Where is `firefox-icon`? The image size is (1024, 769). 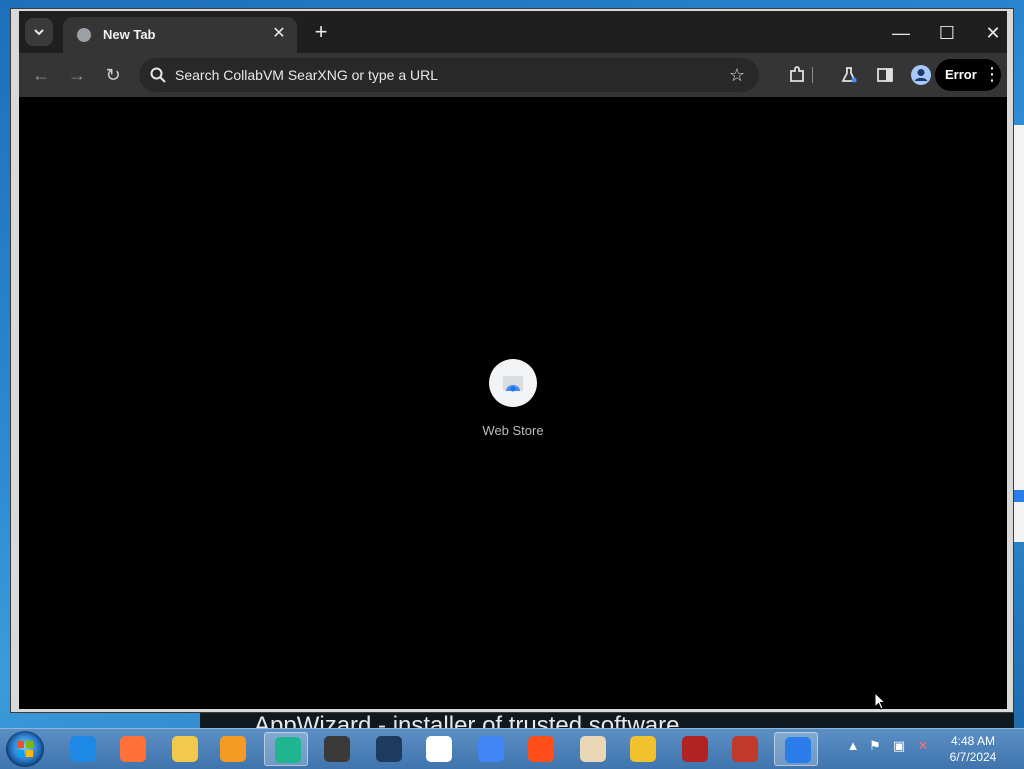 firefox-icon is located at coordinates (133, 749).